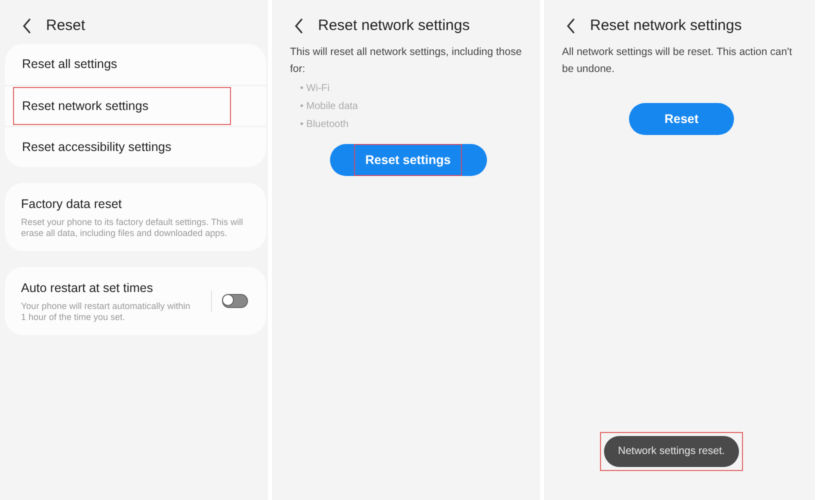 This screenshot has height=500, width=817. Describe the element at coordinates (235, 301) in the screenshot. I see `toggle-switch` at that location.